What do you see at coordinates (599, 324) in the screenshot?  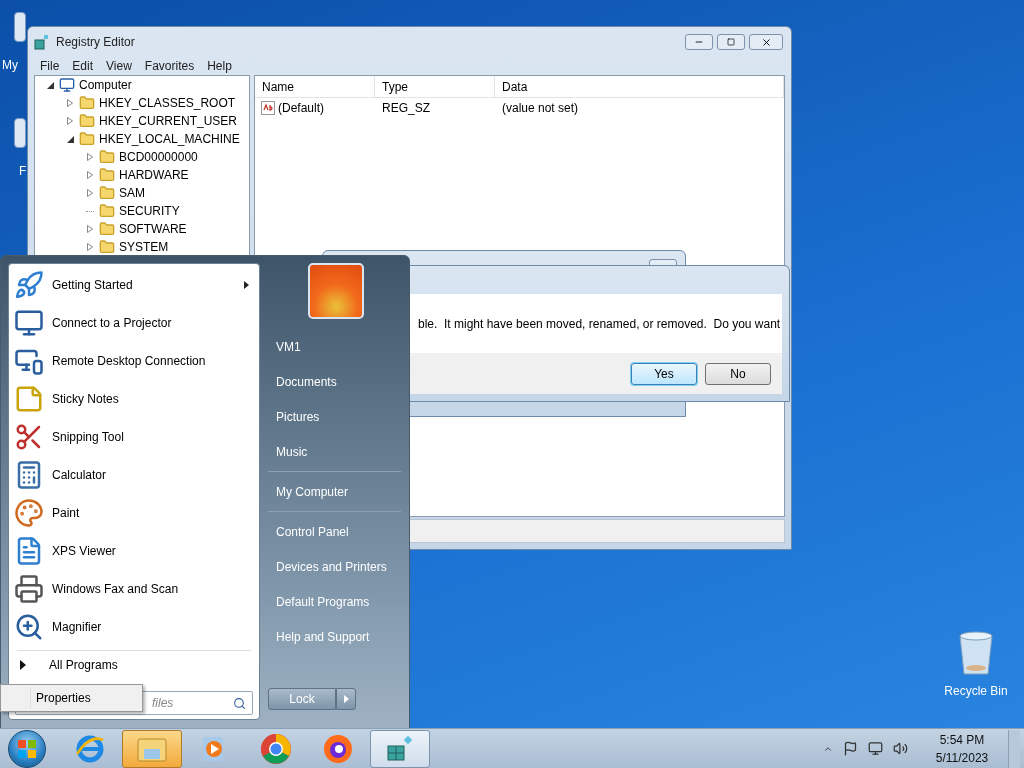 I see `dialog-message: ble. It might have been moved, renamed, or removed. Do you want` at bounding box center [599, 324].